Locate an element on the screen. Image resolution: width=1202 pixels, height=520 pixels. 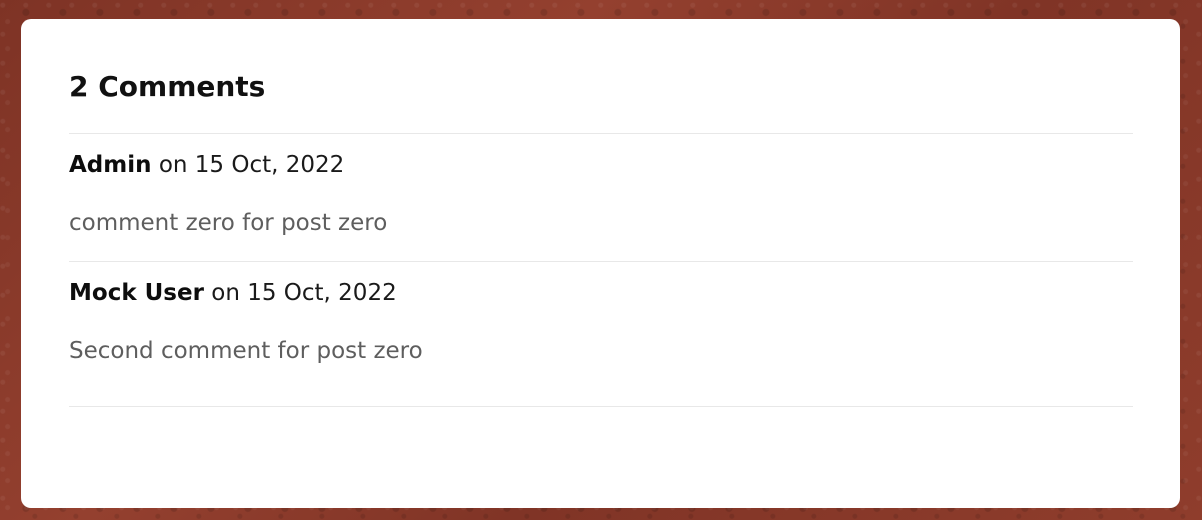
comment-author: Admin is located at coordinates (110, 165).